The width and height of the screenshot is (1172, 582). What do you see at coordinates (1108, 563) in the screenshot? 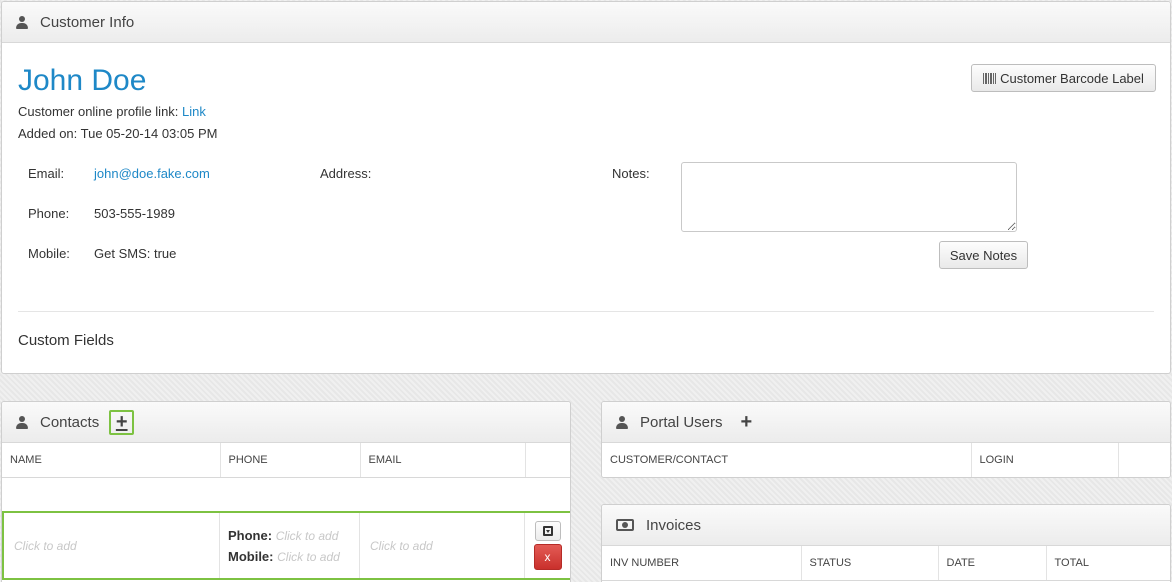
I see `column-header: TOTAL` at bounding box center [1108, 563].